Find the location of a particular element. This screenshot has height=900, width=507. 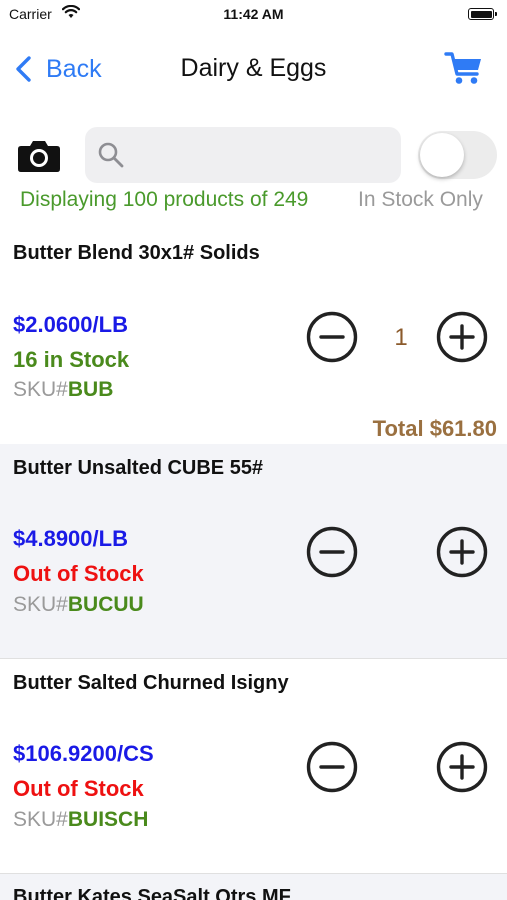

product-price: $2.0600/LB is located at coordinates (70, 324).